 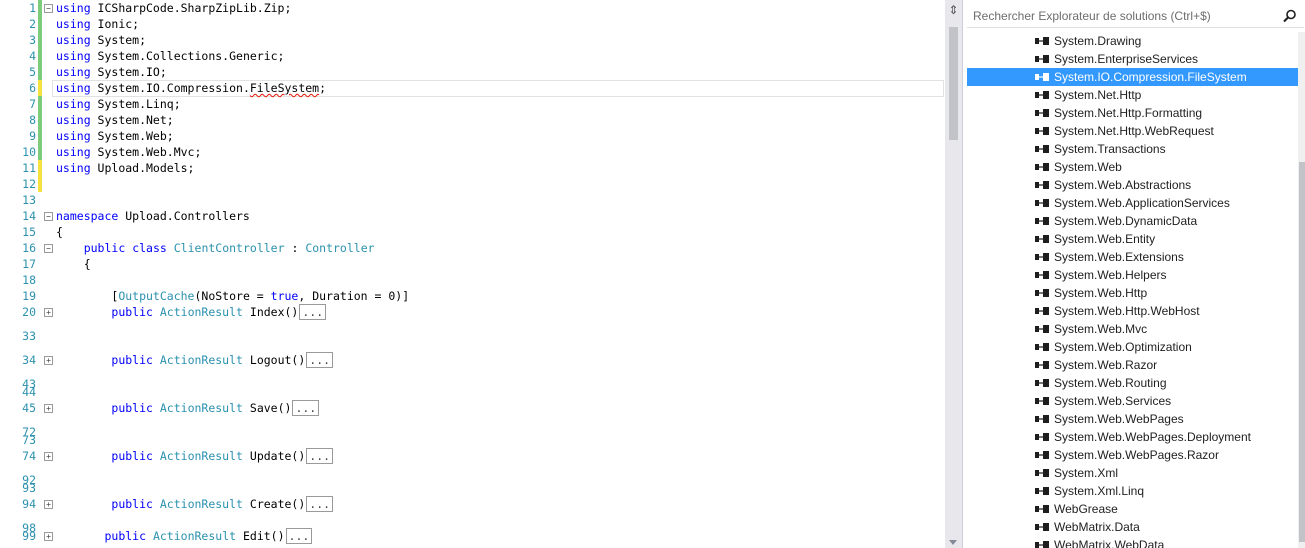 I want to click on code-text: using System.Web;, so click(x=115, y=136).